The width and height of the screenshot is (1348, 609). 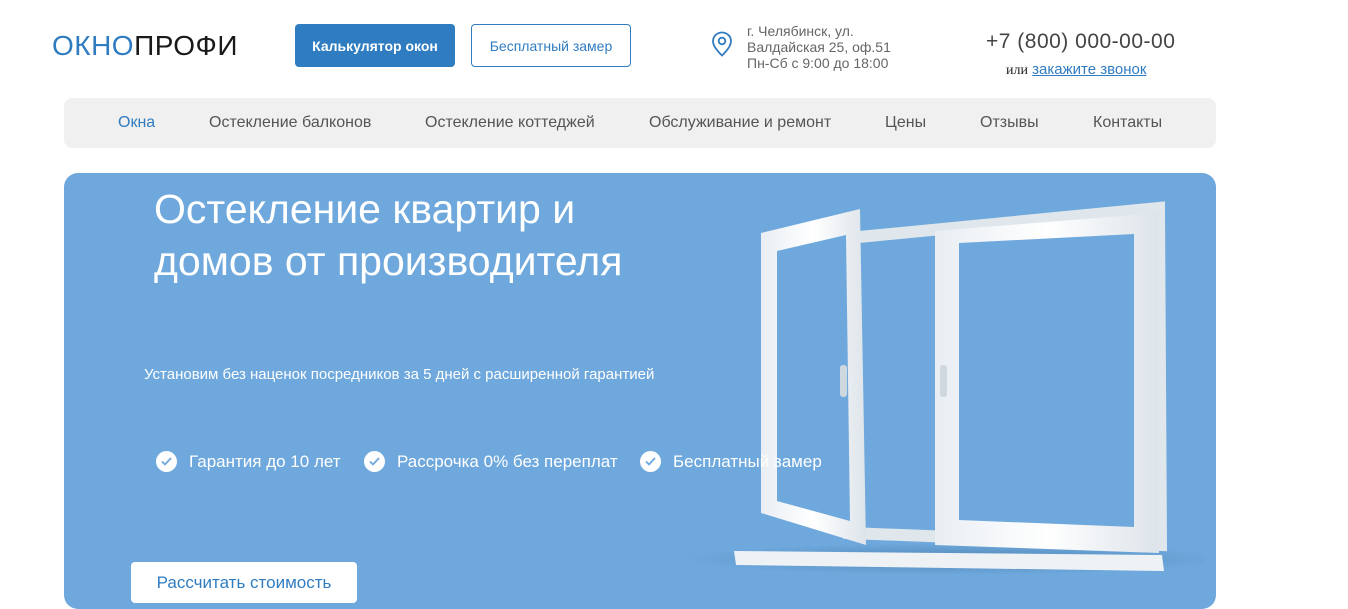 I want to click on logo-part-1: ОКНО, so click(x=93, y=45).